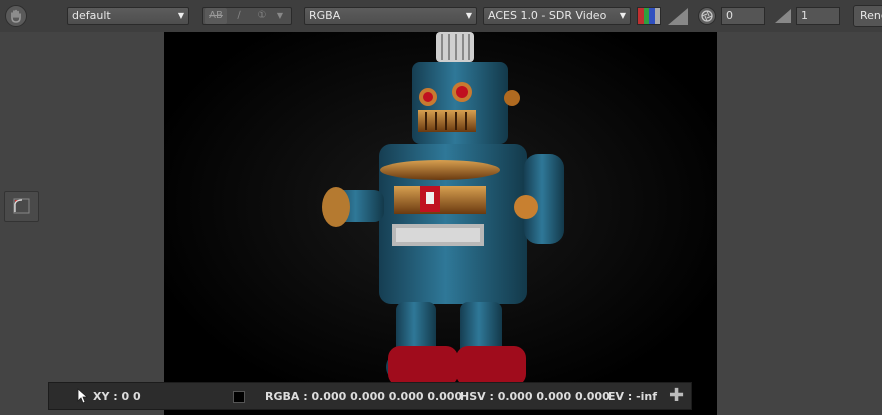  What do you see at coordinates (871, 15) in the screenshot?
I see `render-button-label: Rend` at bounding box center [871, 15].